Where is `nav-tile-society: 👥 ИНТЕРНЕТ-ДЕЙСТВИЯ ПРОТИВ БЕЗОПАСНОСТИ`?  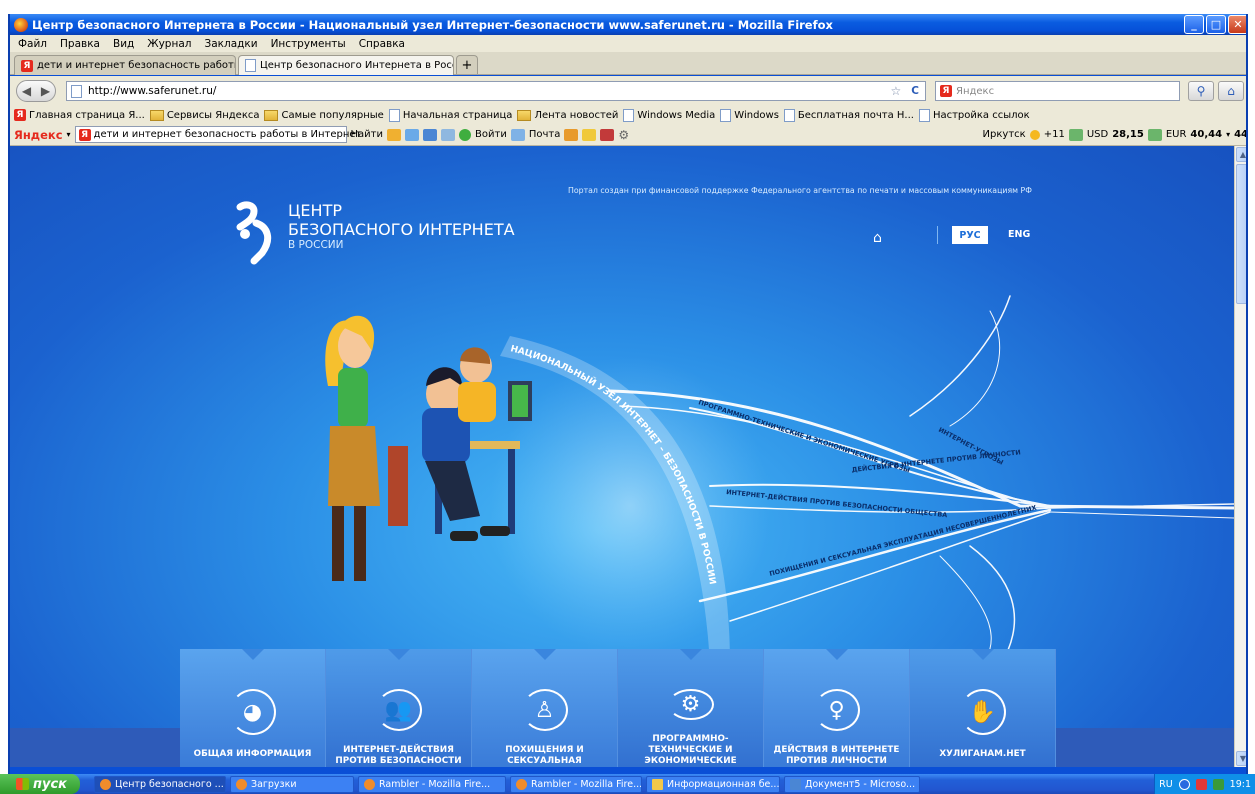 nav-tile-society: 👥 ИНТЕРНЕТ-ДЕЙСТВИЯ ПРОТИВ БЕЗОПАСНОСТИ is located at coordinates (399, 708).